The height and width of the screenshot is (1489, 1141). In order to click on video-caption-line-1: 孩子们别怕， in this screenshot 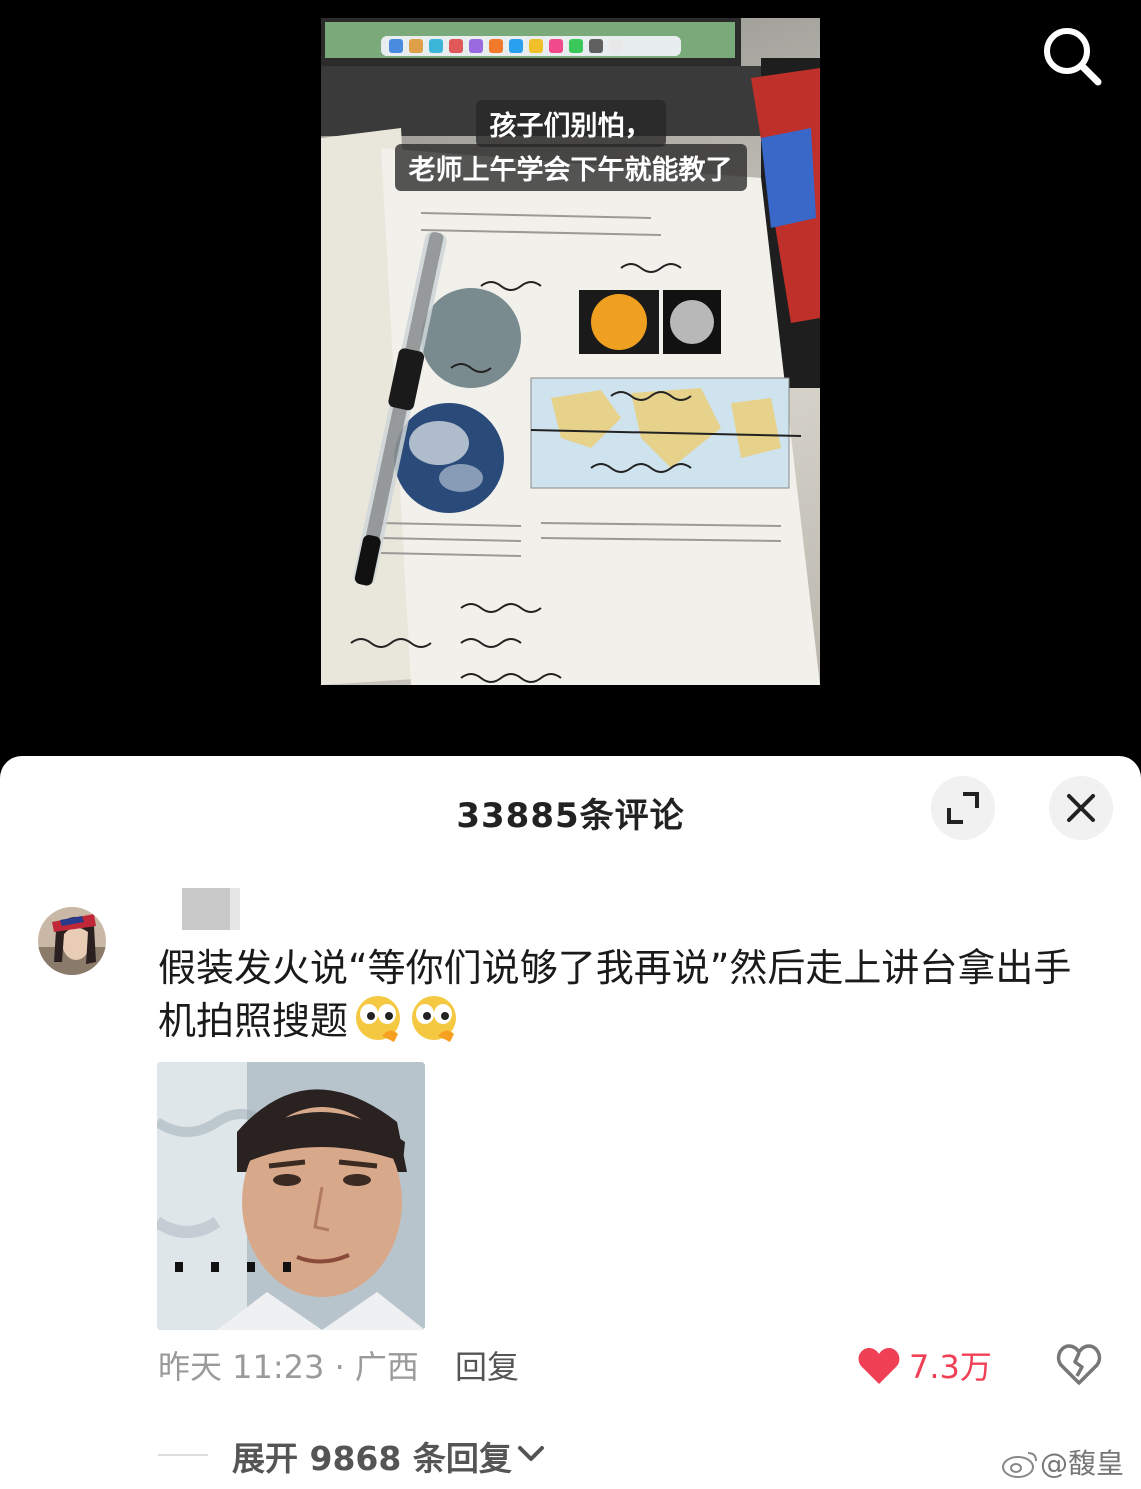, I will do `click(570, 123)`.